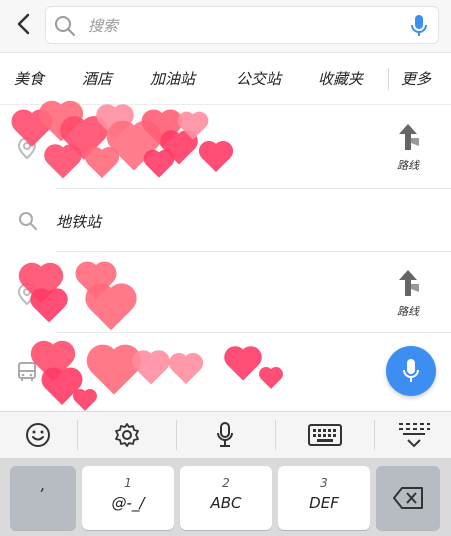 This screenshot has height=536, width=451. I want to click on settings-button, so click(127, 435).